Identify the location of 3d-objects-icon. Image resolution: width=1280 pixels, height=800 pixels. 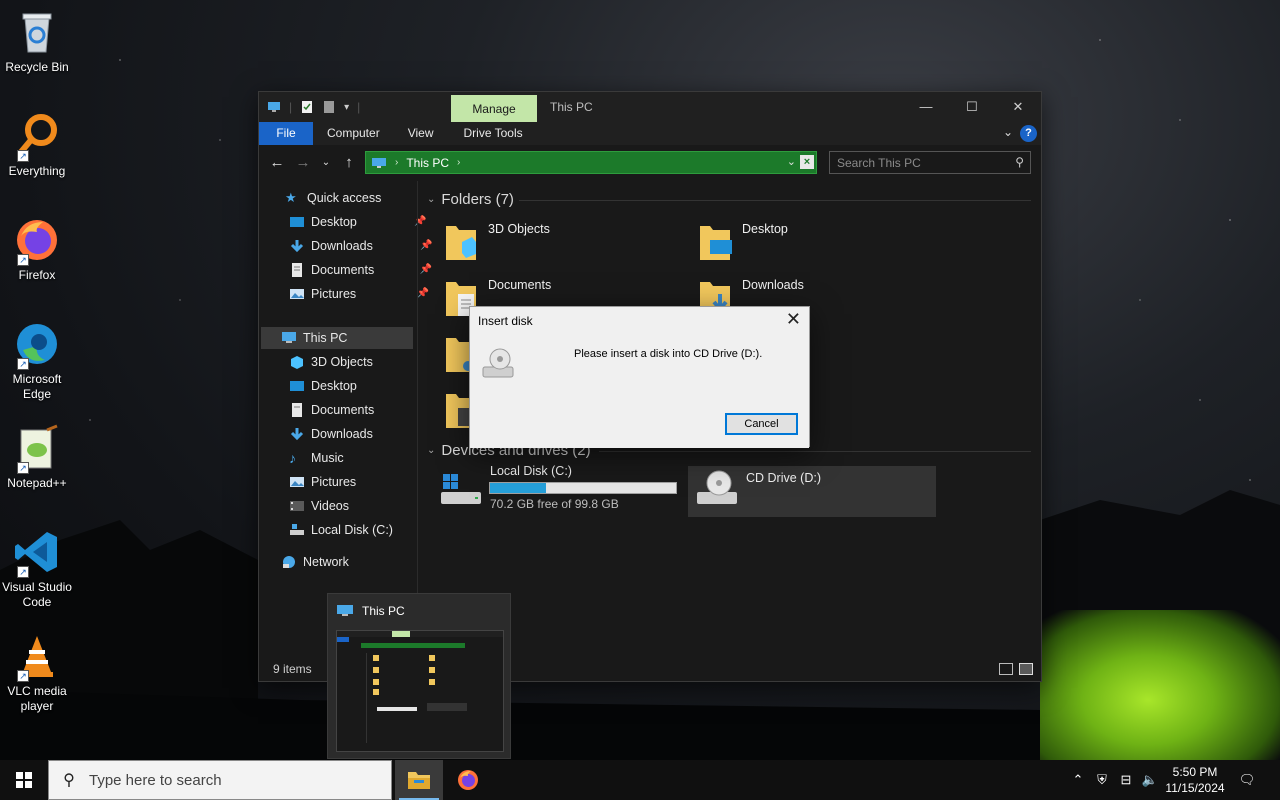
(297, 362).